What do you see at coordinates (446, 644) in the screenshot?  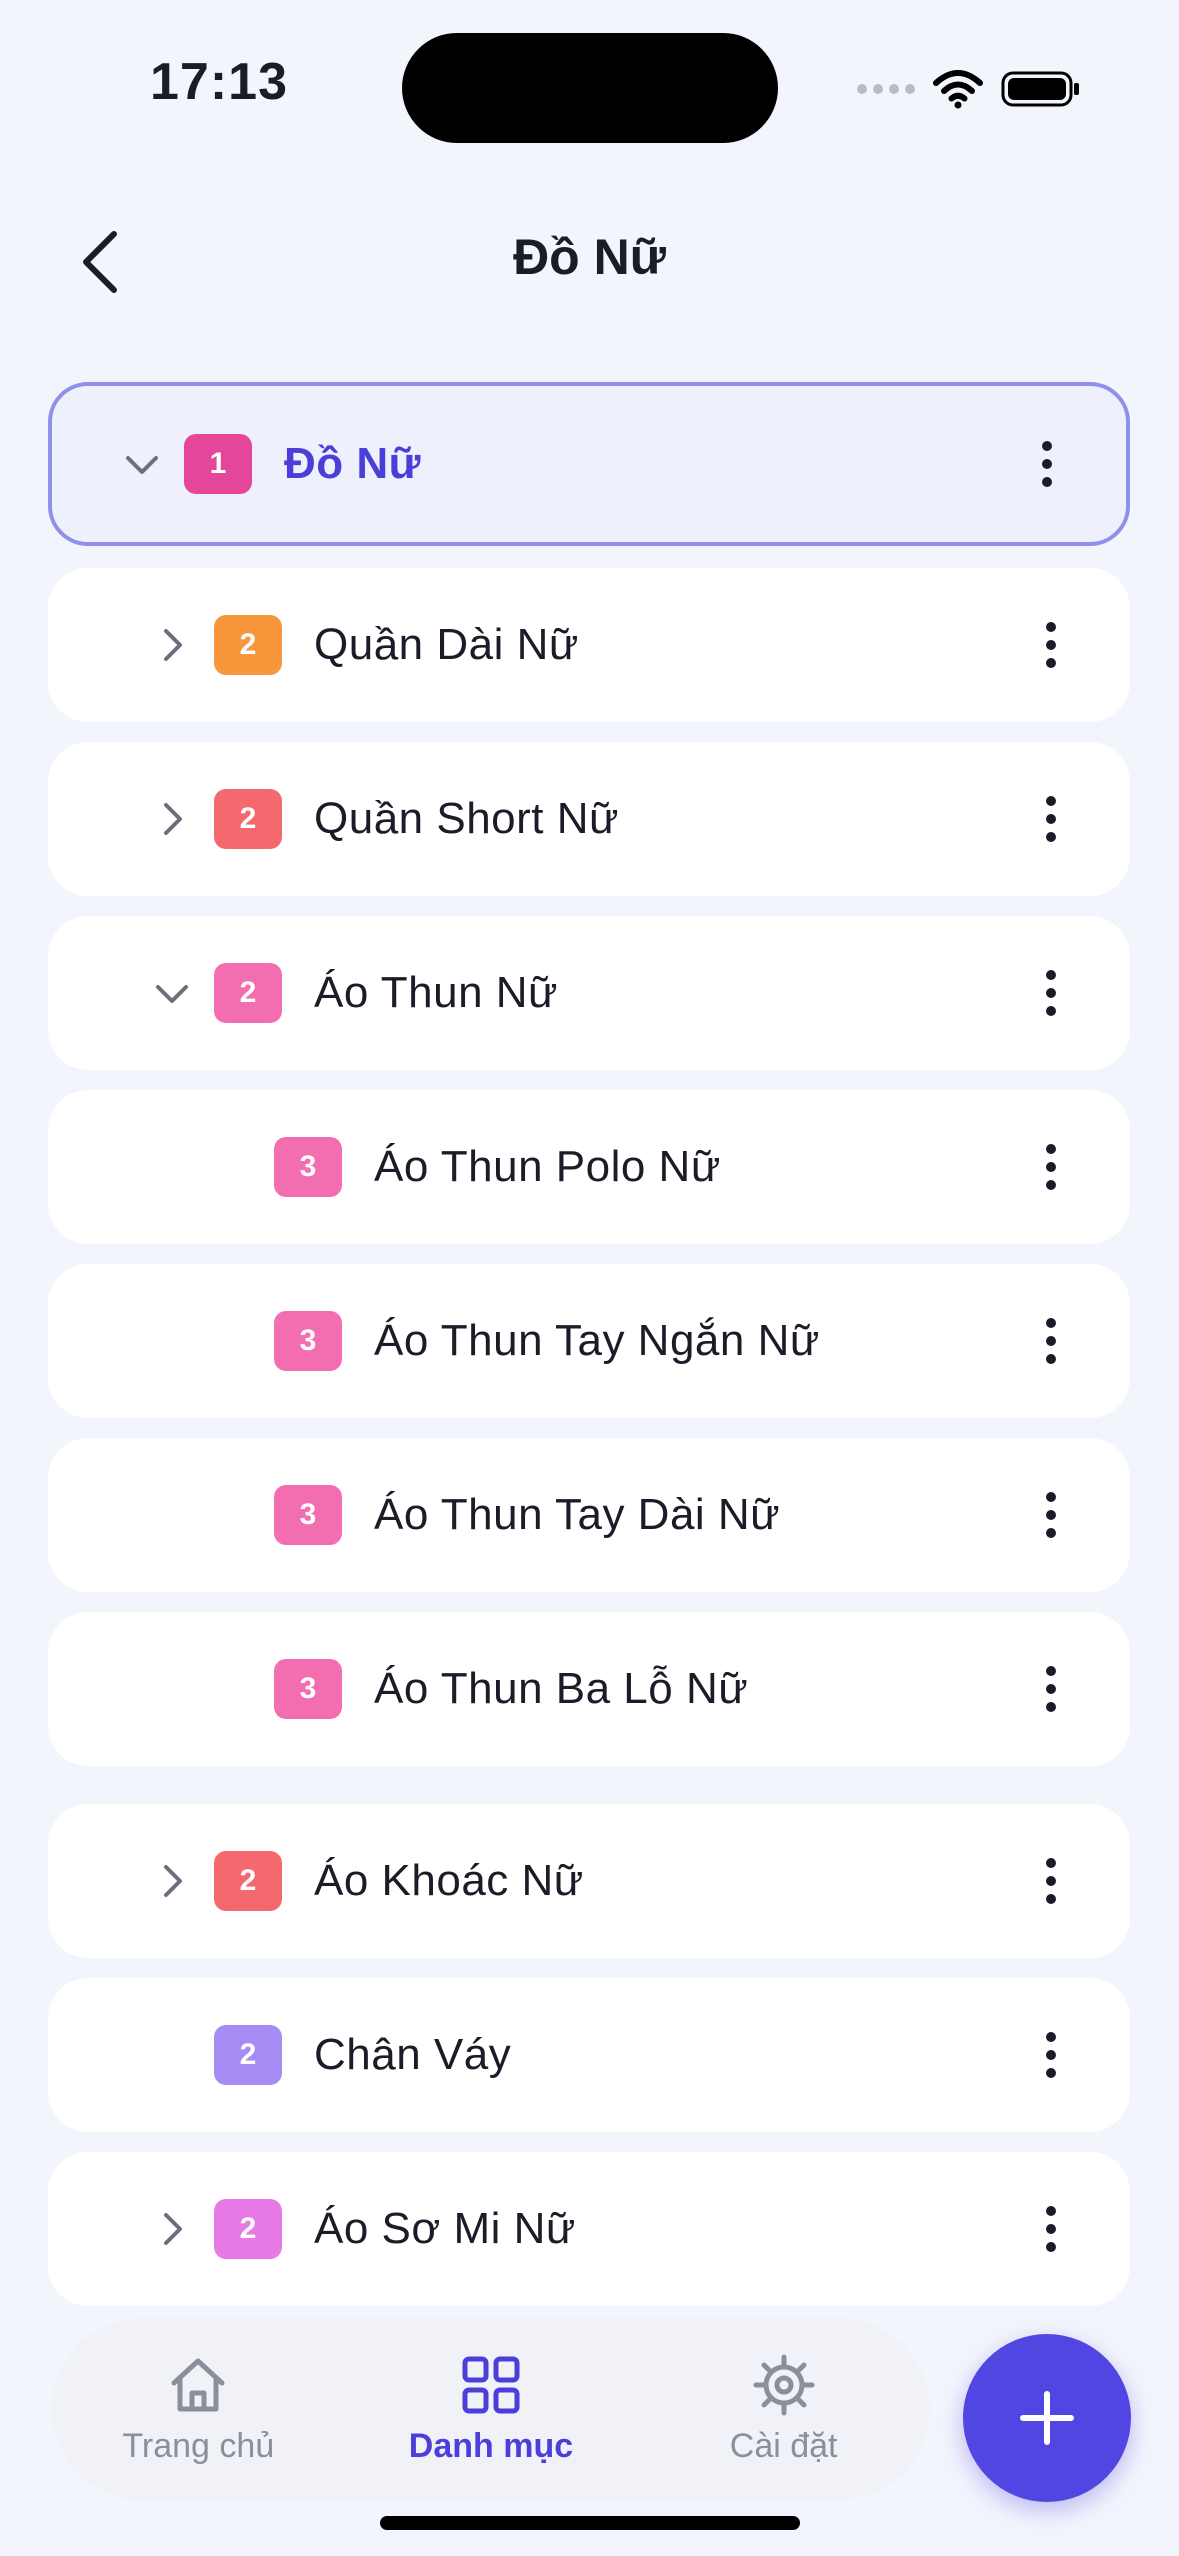 I see `category-label: Quần Dài Nữ` at bounding box center [446, 644].